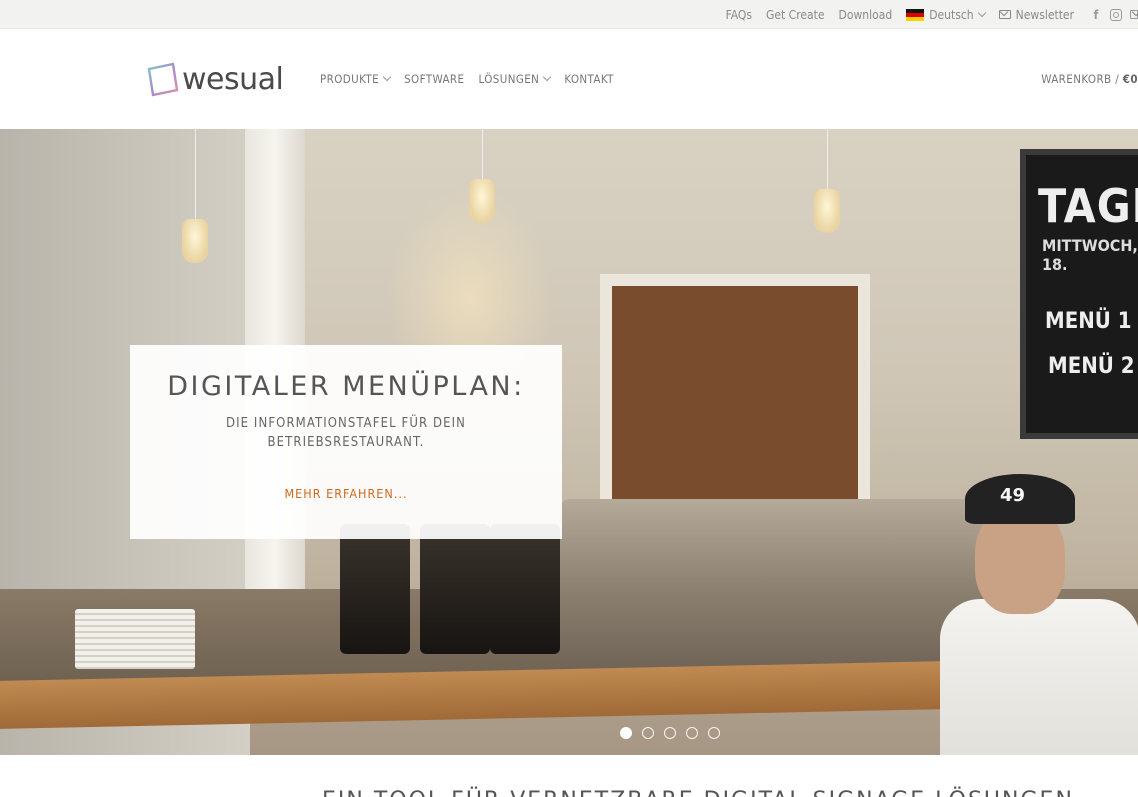  Describe the element at coordinates (1080, 79) in the screenshot. I see `cart-label: WARENKORB /` at that location.